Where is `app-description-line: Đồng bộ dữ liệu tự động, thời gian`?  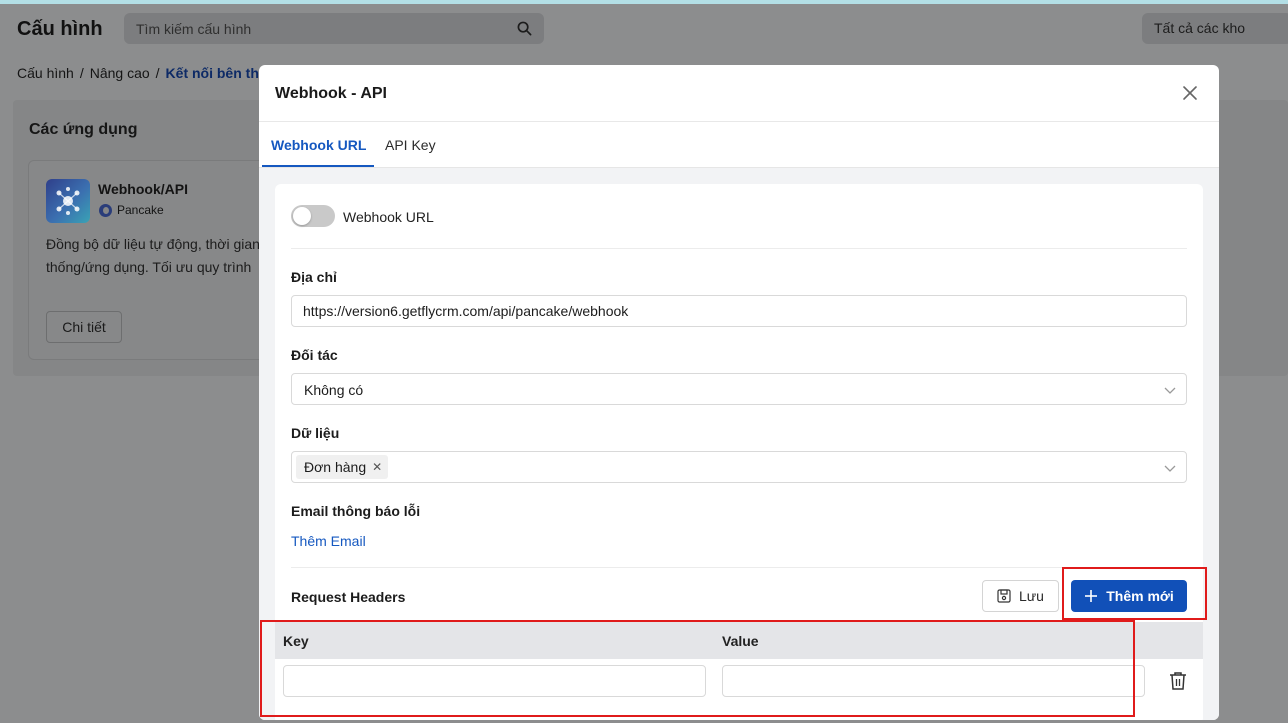
app-description-line: Đồng bộ dữ liệu tự động, thời gian is located at coordinates (153, 244).